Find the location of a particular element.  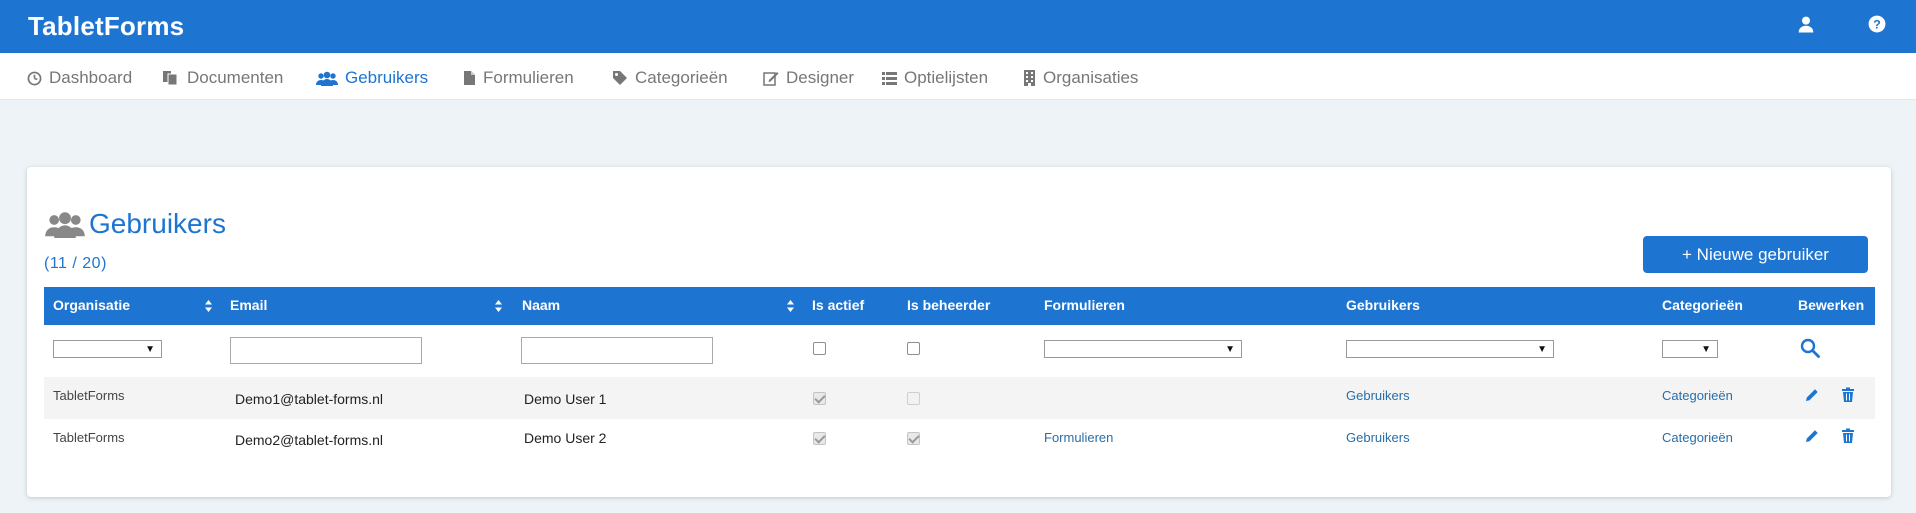

nav-item-formulieren: Formulieren is located at coordinates (518, 78).